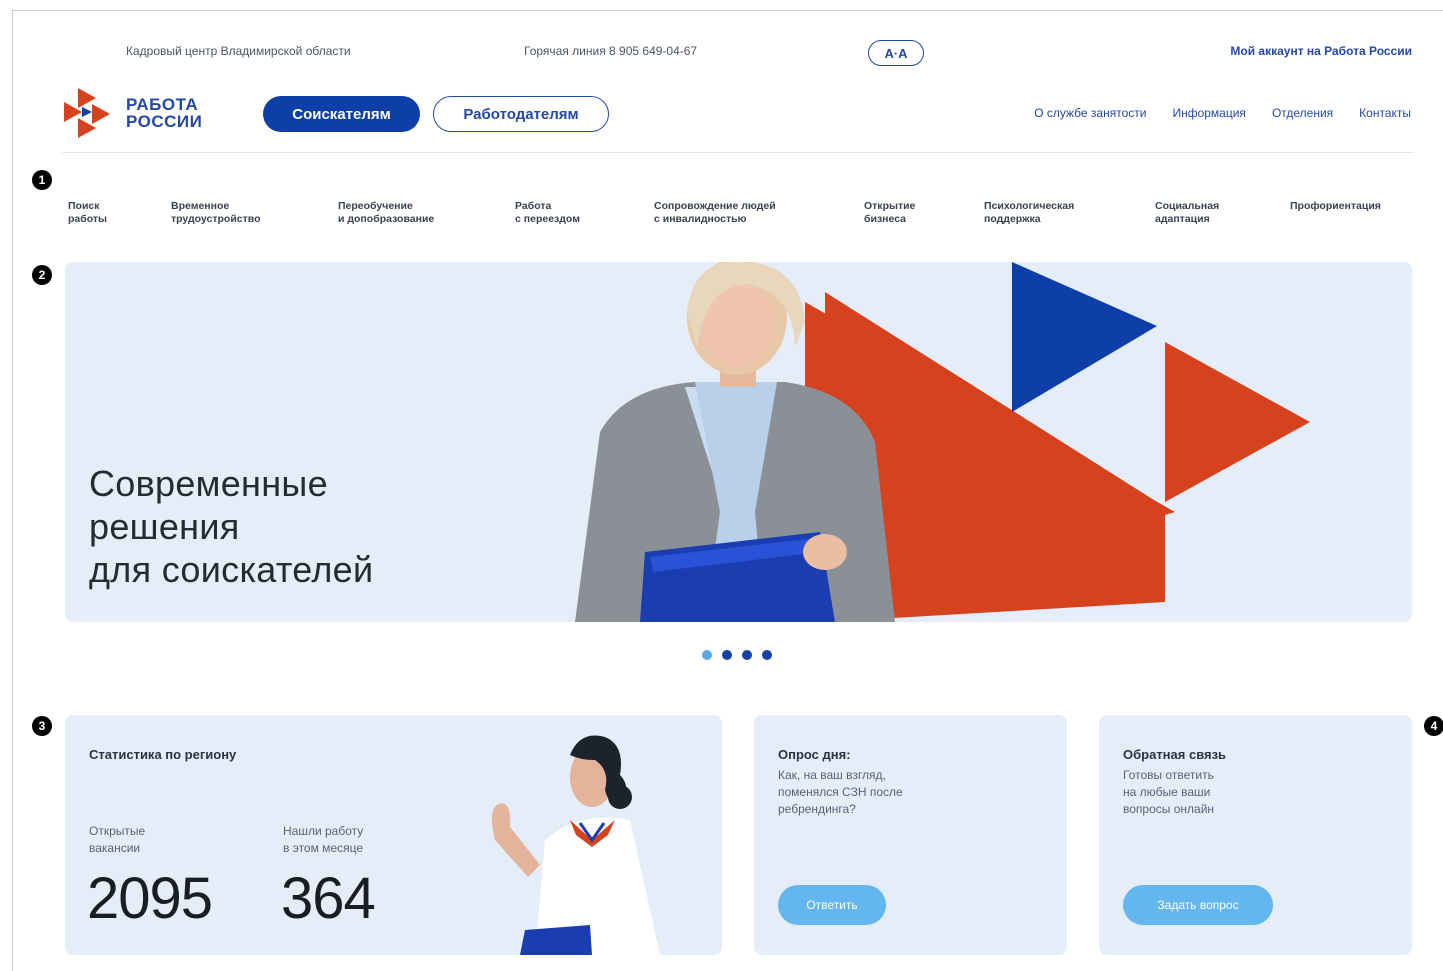  I want to click on employers-button: Работодателям, so click(521, 114).